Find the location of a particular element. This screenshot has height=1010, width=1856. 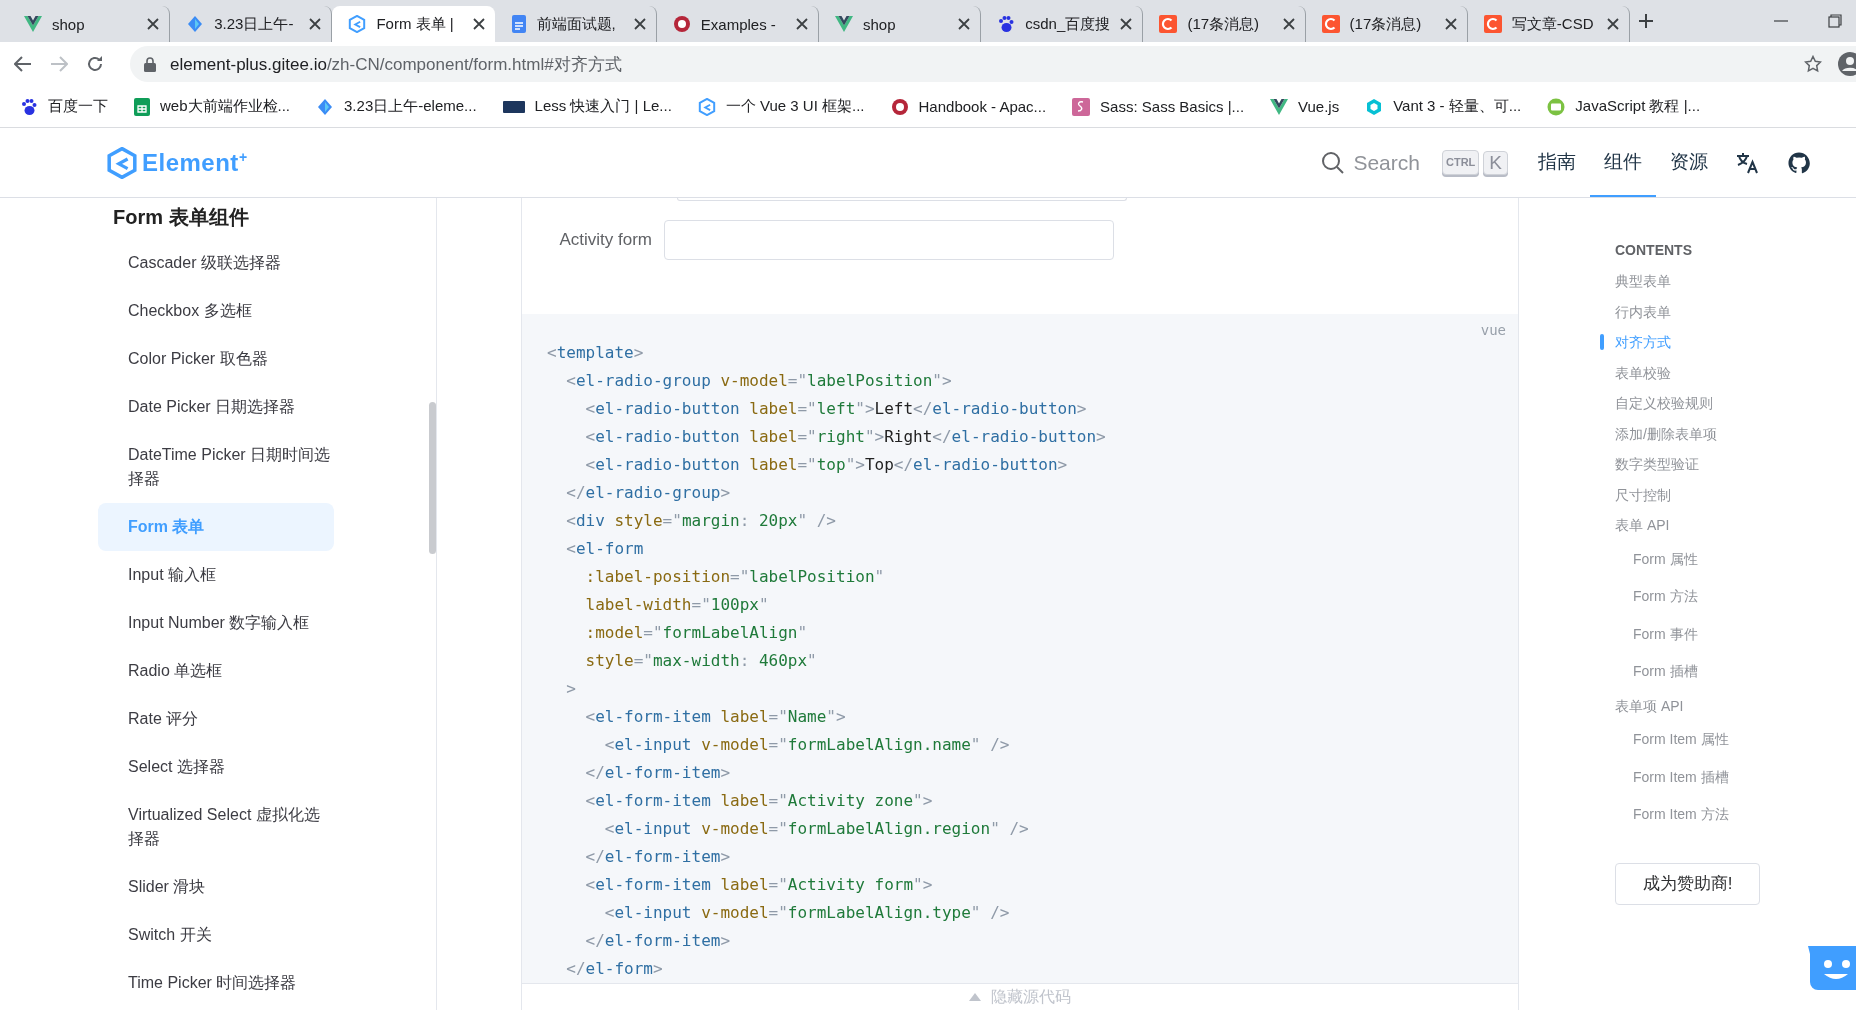

sidebar-link: Rate 评分 is located at coordinates (216, 719).